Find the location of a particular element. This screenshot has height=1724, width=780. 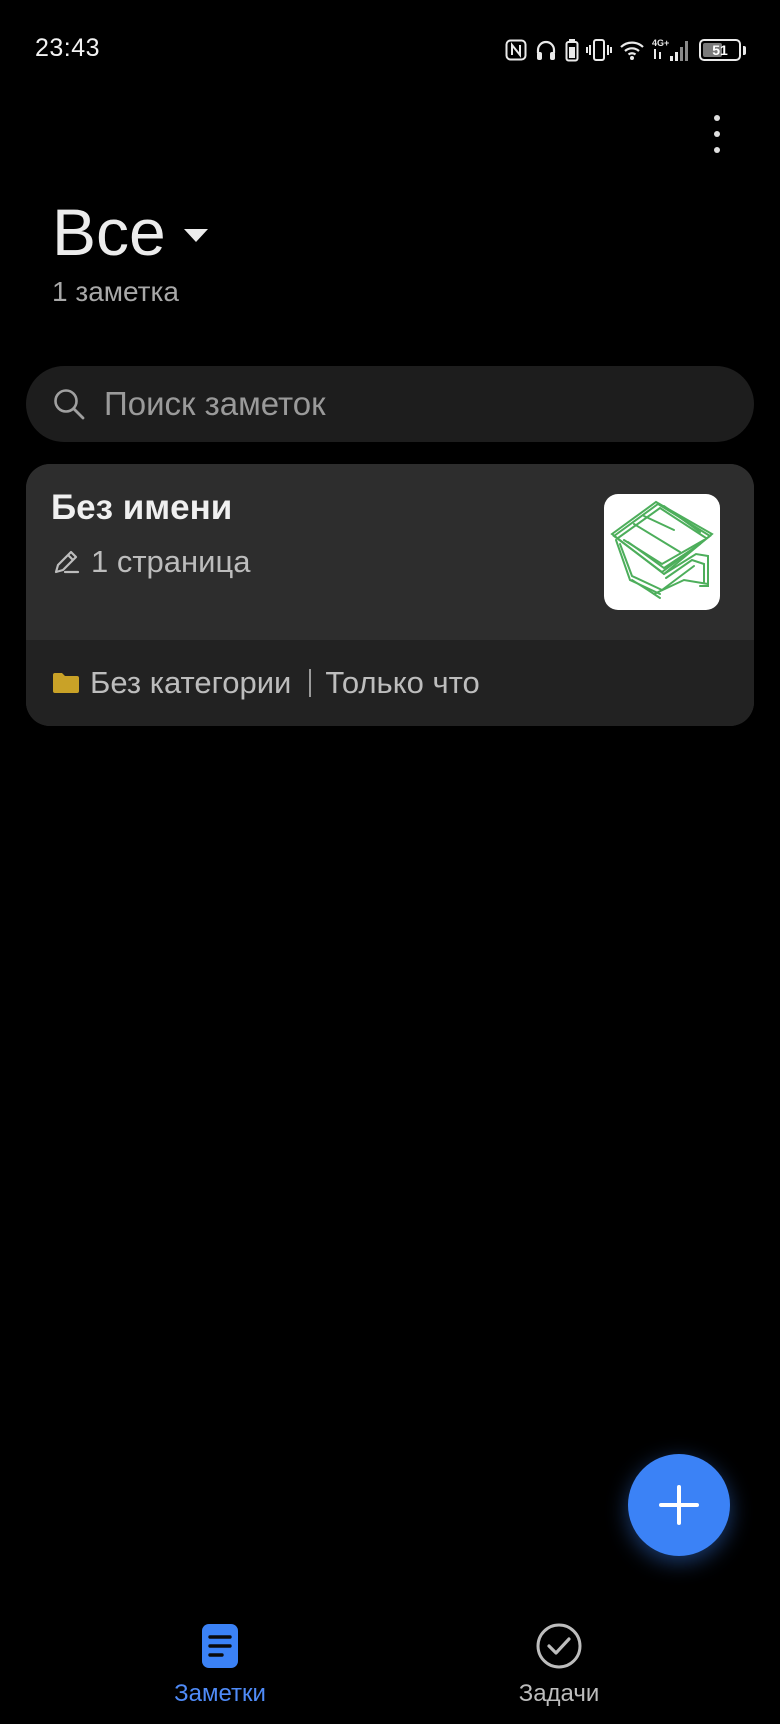

pen-icon is located at coordinates (67, 562).